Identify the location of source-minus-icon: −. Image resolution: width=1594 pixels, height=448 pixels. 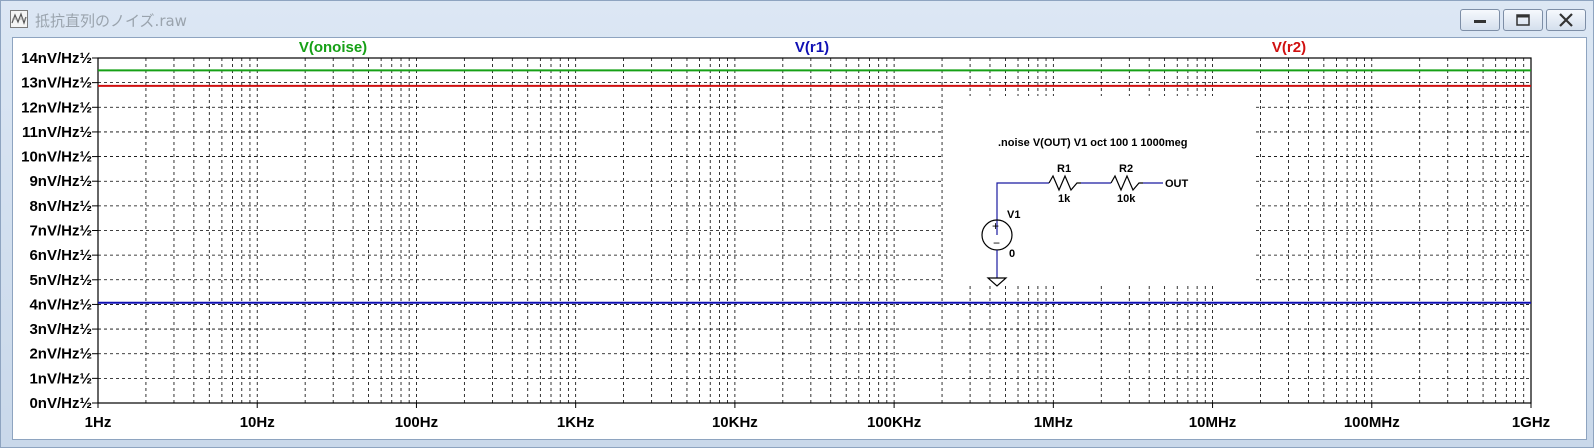
(996, 243).